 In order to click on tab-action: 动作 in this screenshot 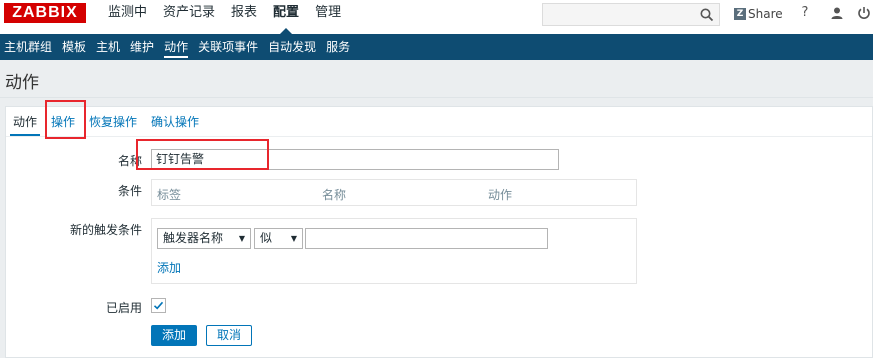, I will do `click(25, 122)`.